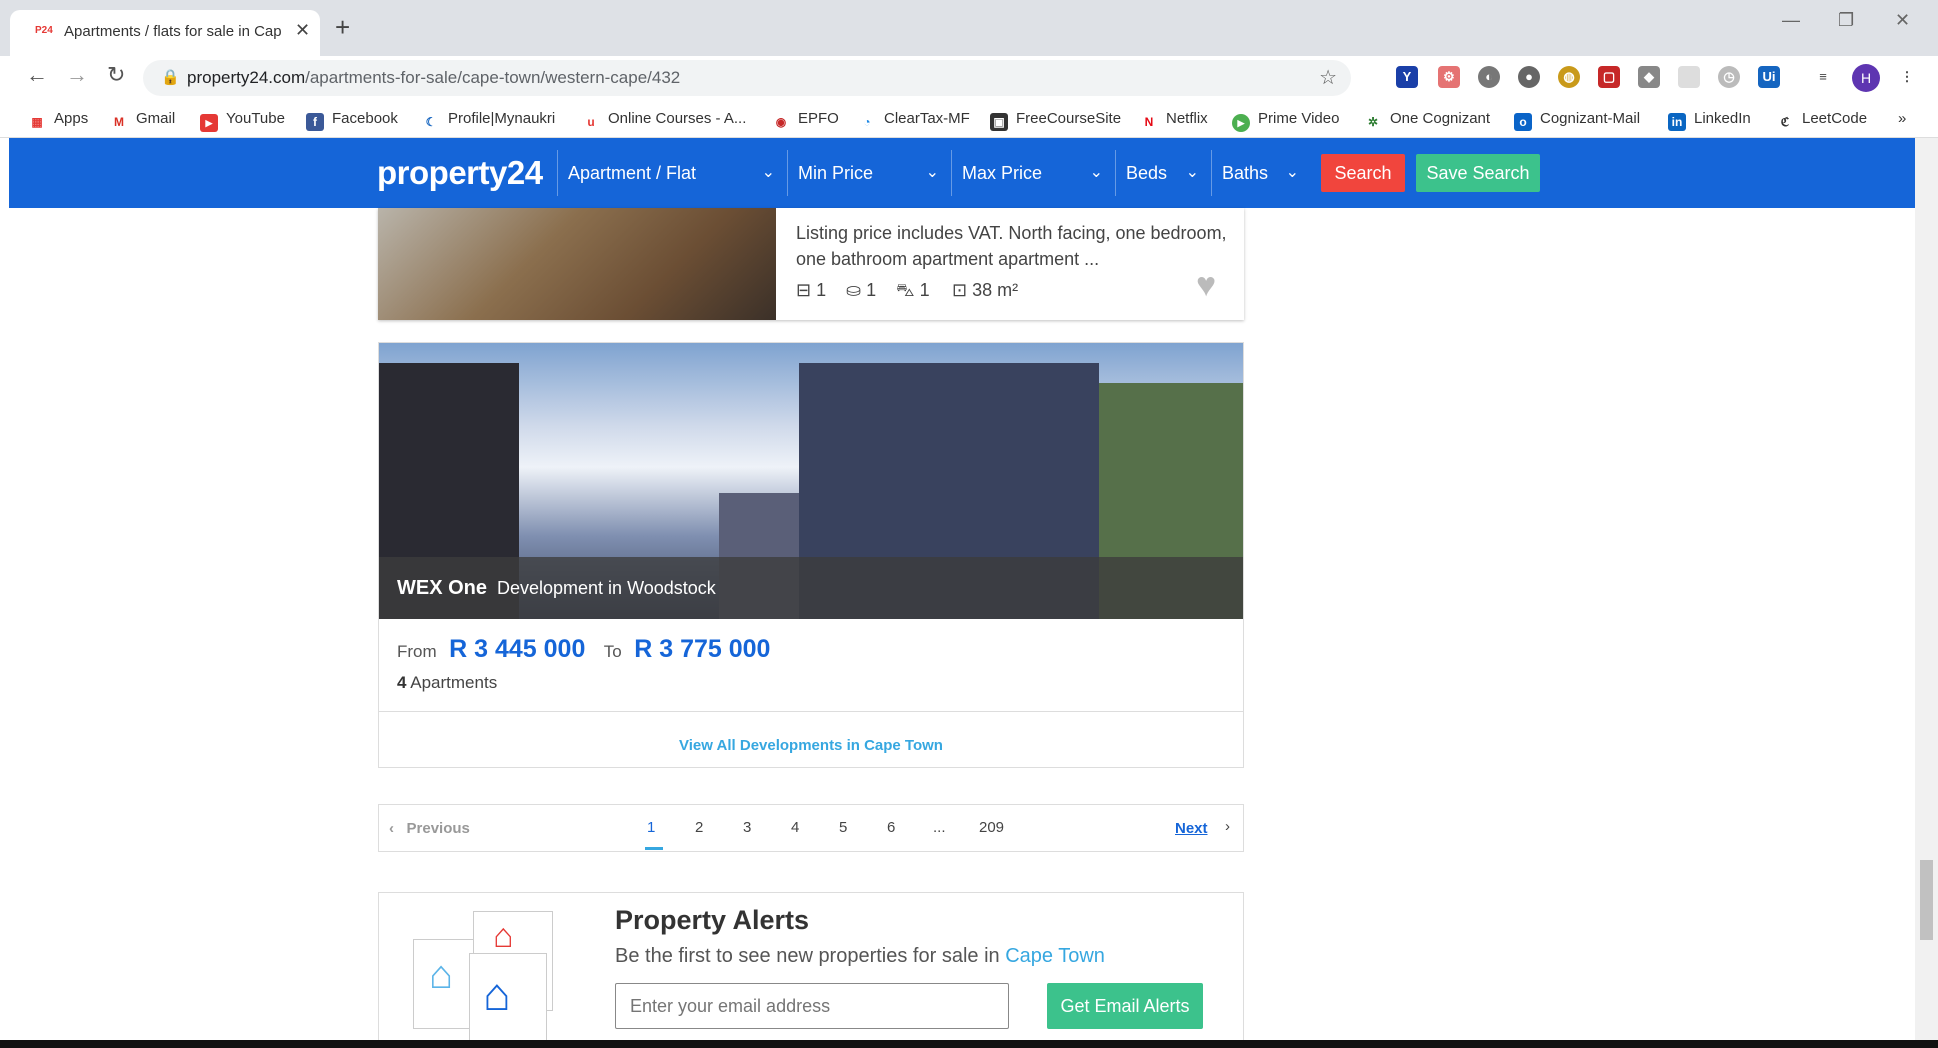 The image size is (1938, 1048). What do you see at coordinates (170, 77) in the screenshot?
I see `lock-icon: 🔒` at bounding box center [170, 77].